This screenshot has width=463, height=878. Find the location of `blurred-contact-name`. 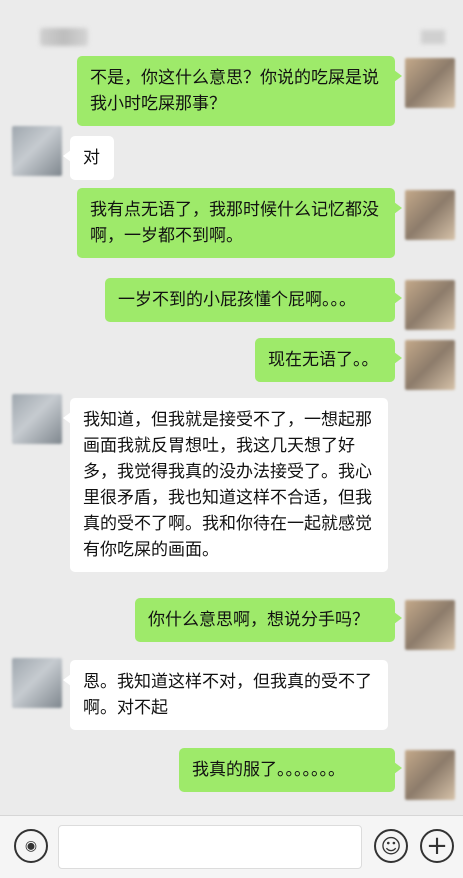

blurred-contact-name is located at coordinates (64, 37).